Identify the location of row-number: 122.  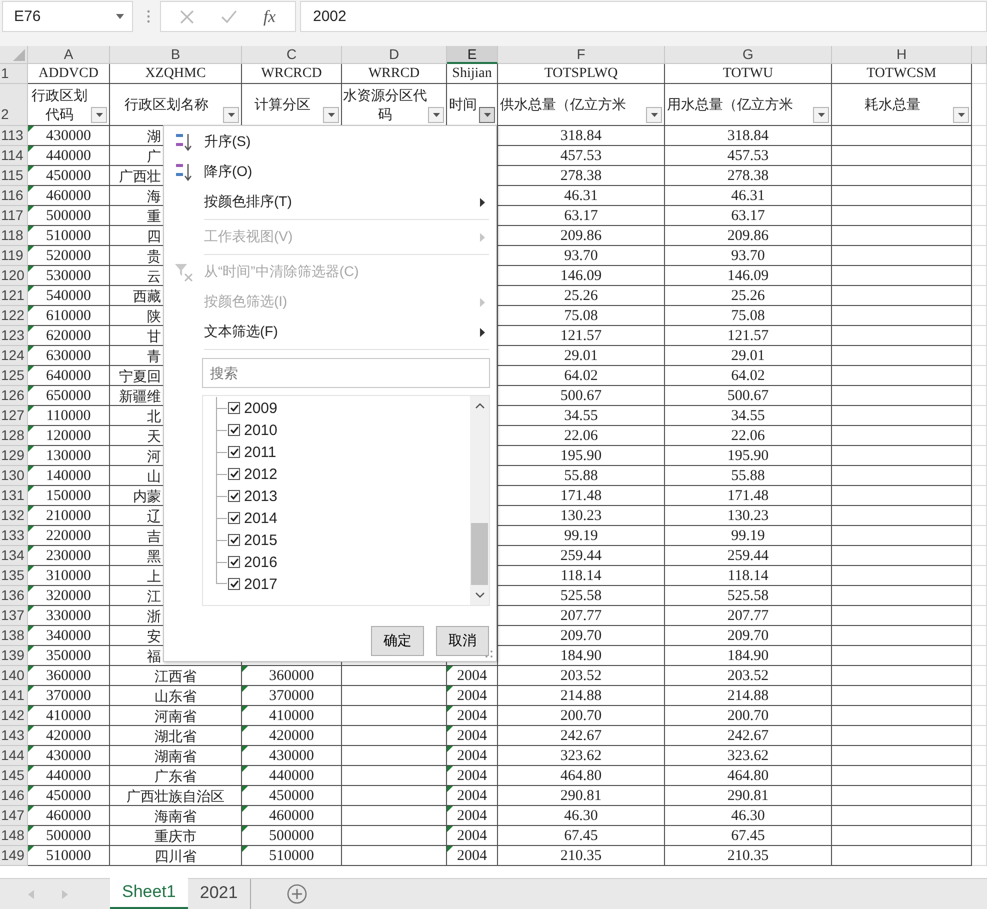
(14, 316).